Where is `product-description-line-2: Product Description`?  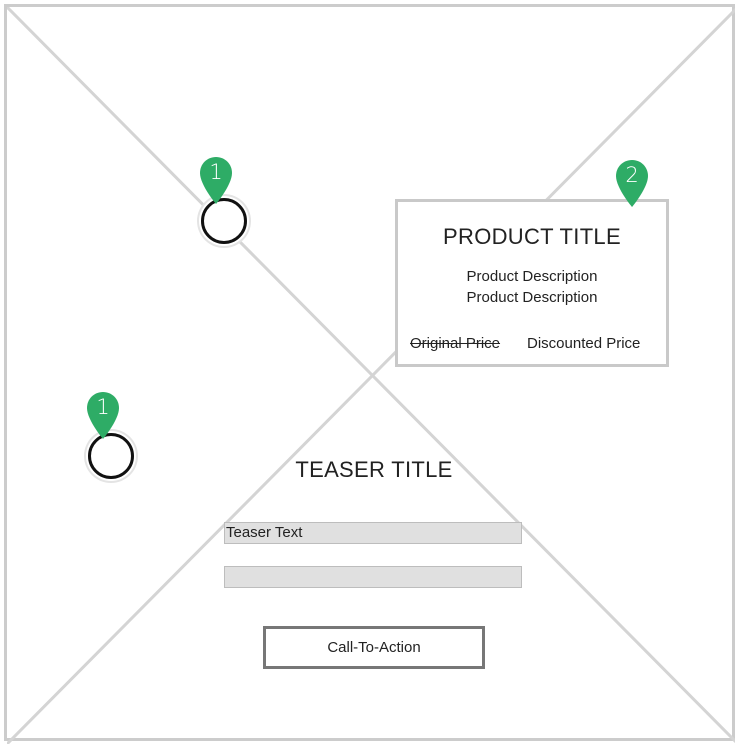 product-description-line-2: Product Description is located at coordinates (532, 297).